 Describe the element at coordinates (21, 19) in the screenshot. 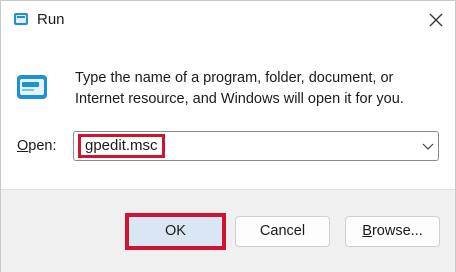

I see `run-icon` at that location.